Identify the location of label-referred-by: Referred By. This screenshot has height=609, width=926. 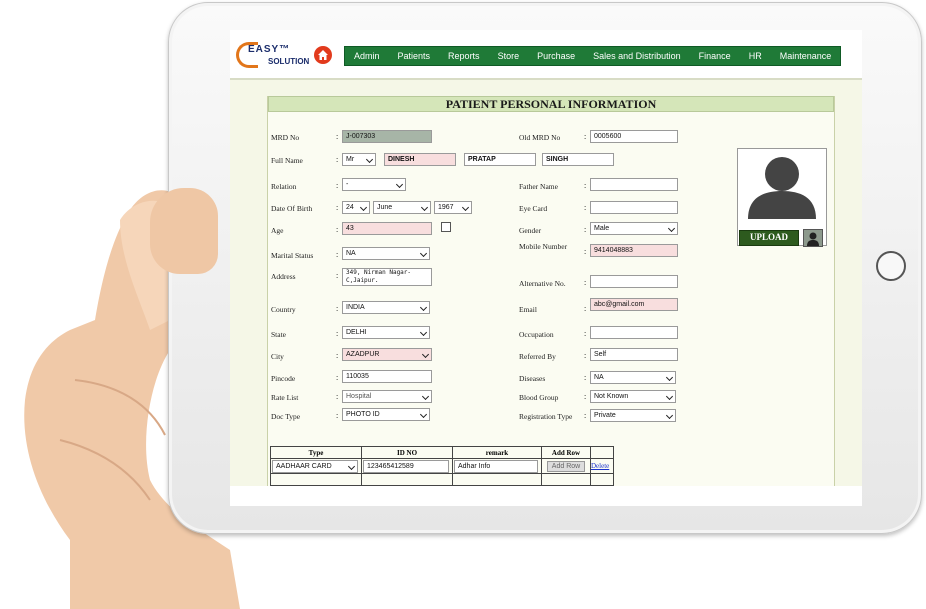
(537, 356).